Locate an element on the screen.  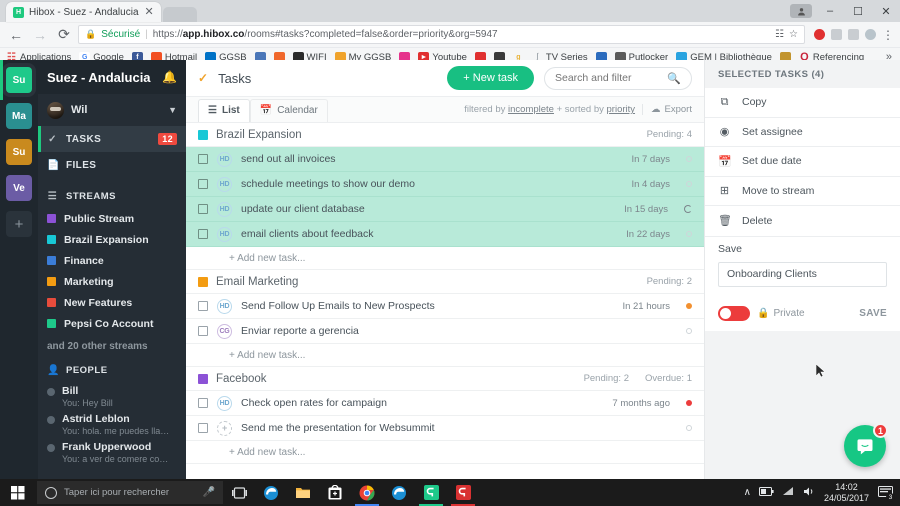
task-row: + Send me the presentation for Websummit is located at coordinates (445, 428).